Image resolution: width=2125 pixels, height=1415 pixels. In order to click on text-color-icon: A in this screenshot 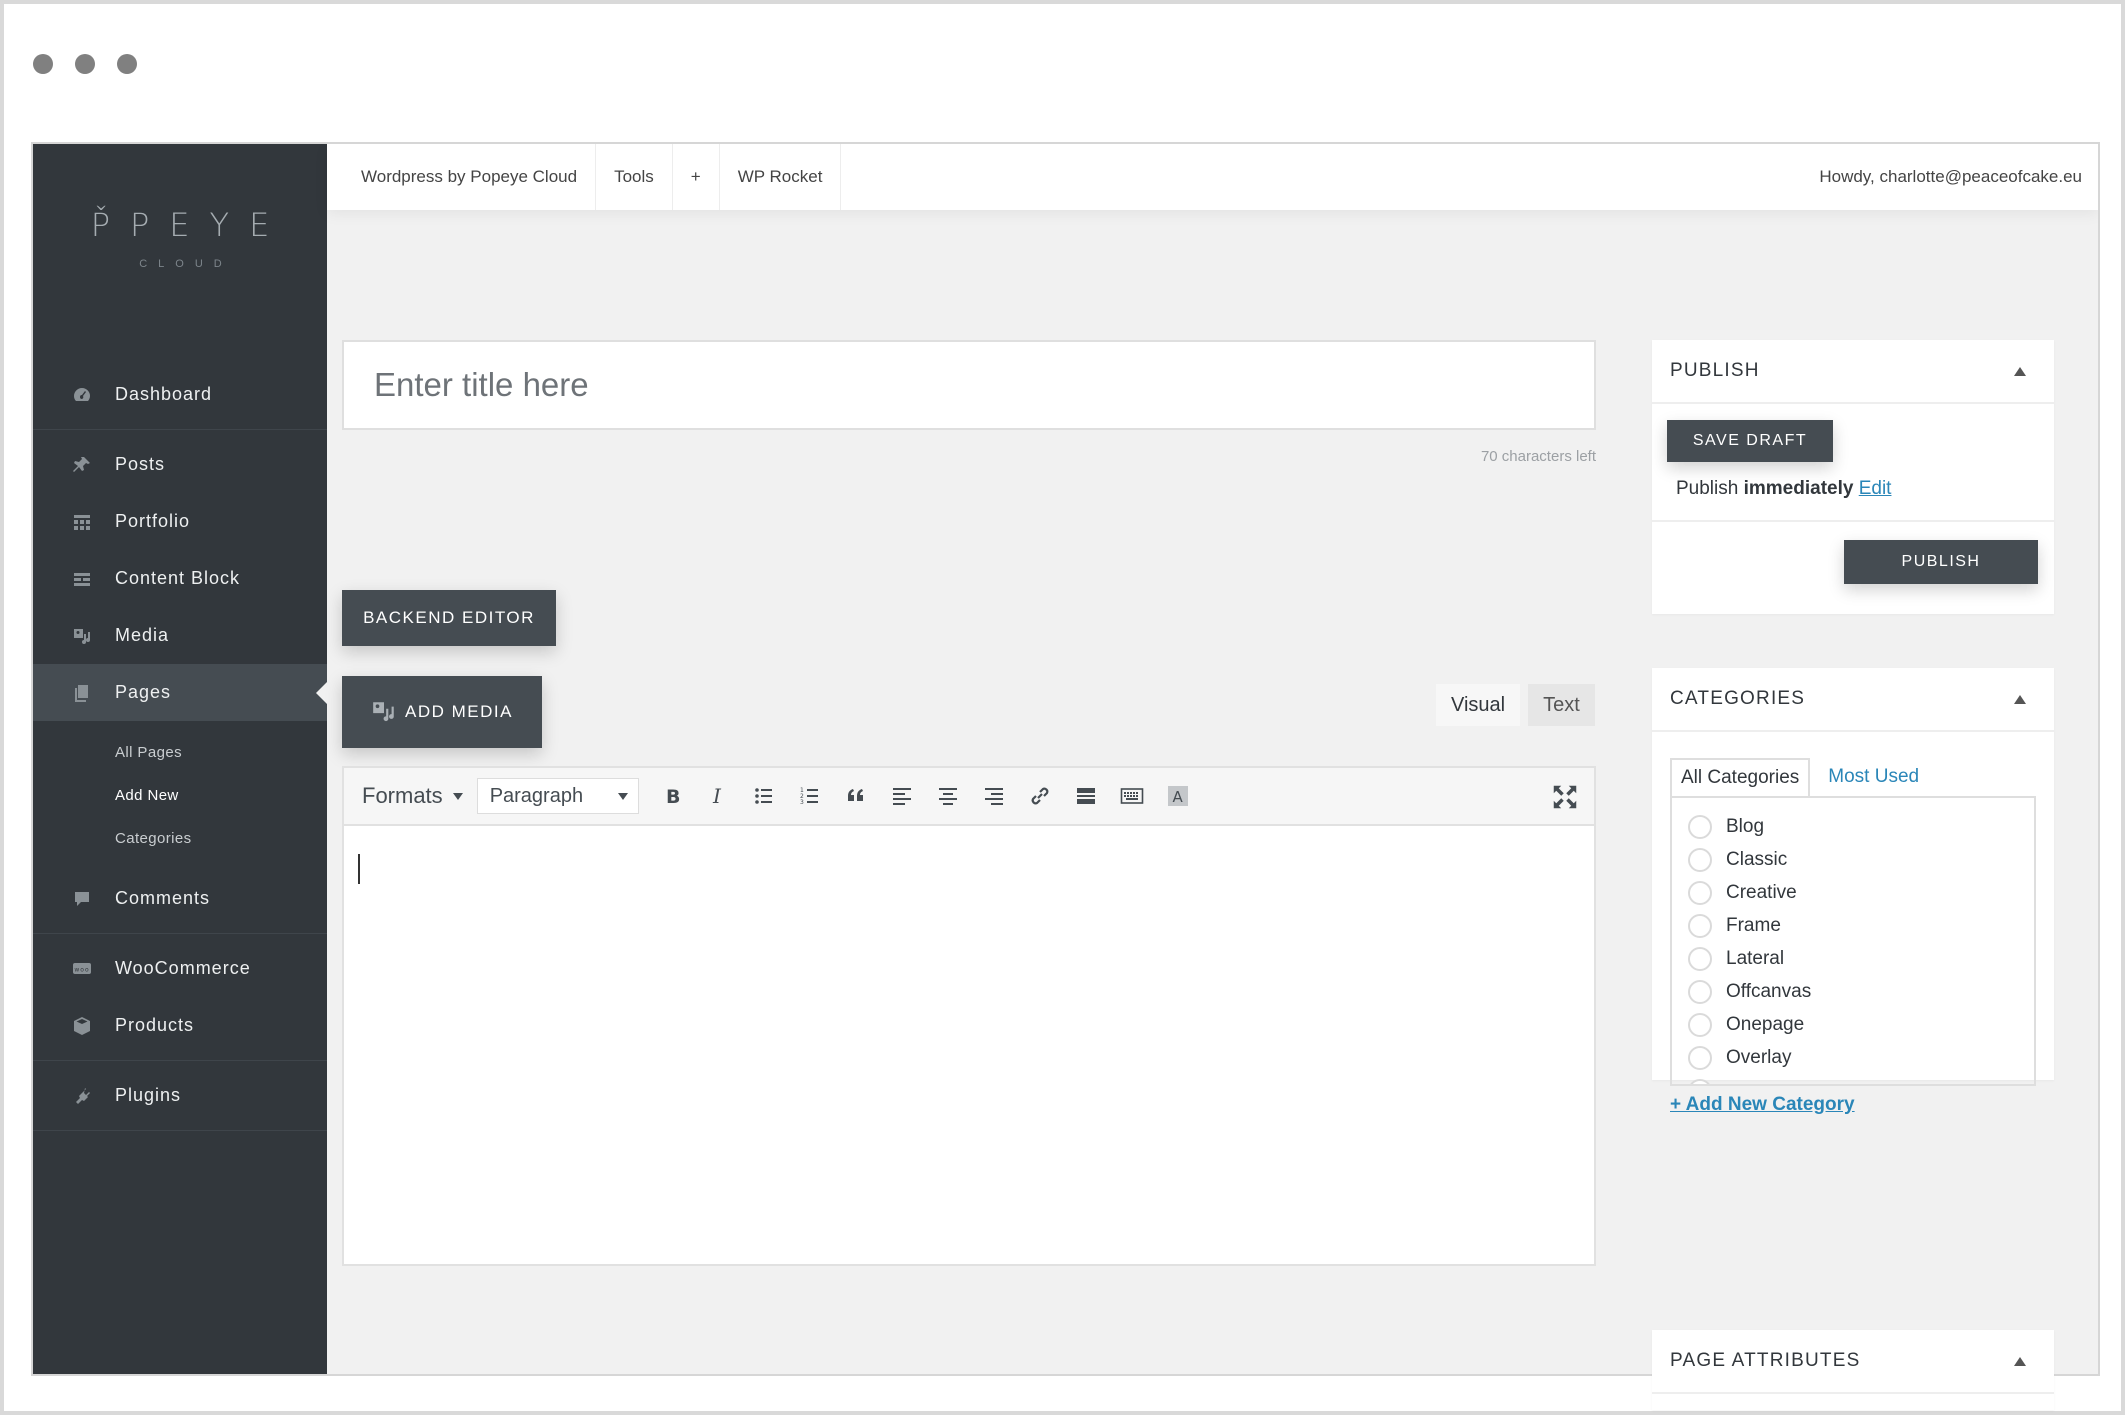, I will do `click(1178, 796)`.